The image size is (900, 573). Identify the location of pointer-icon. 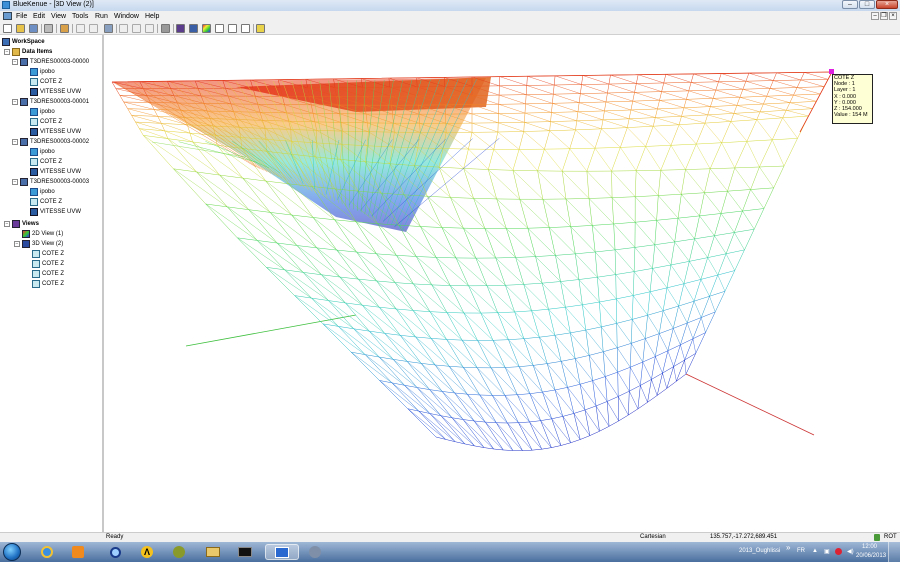
(108, 28).